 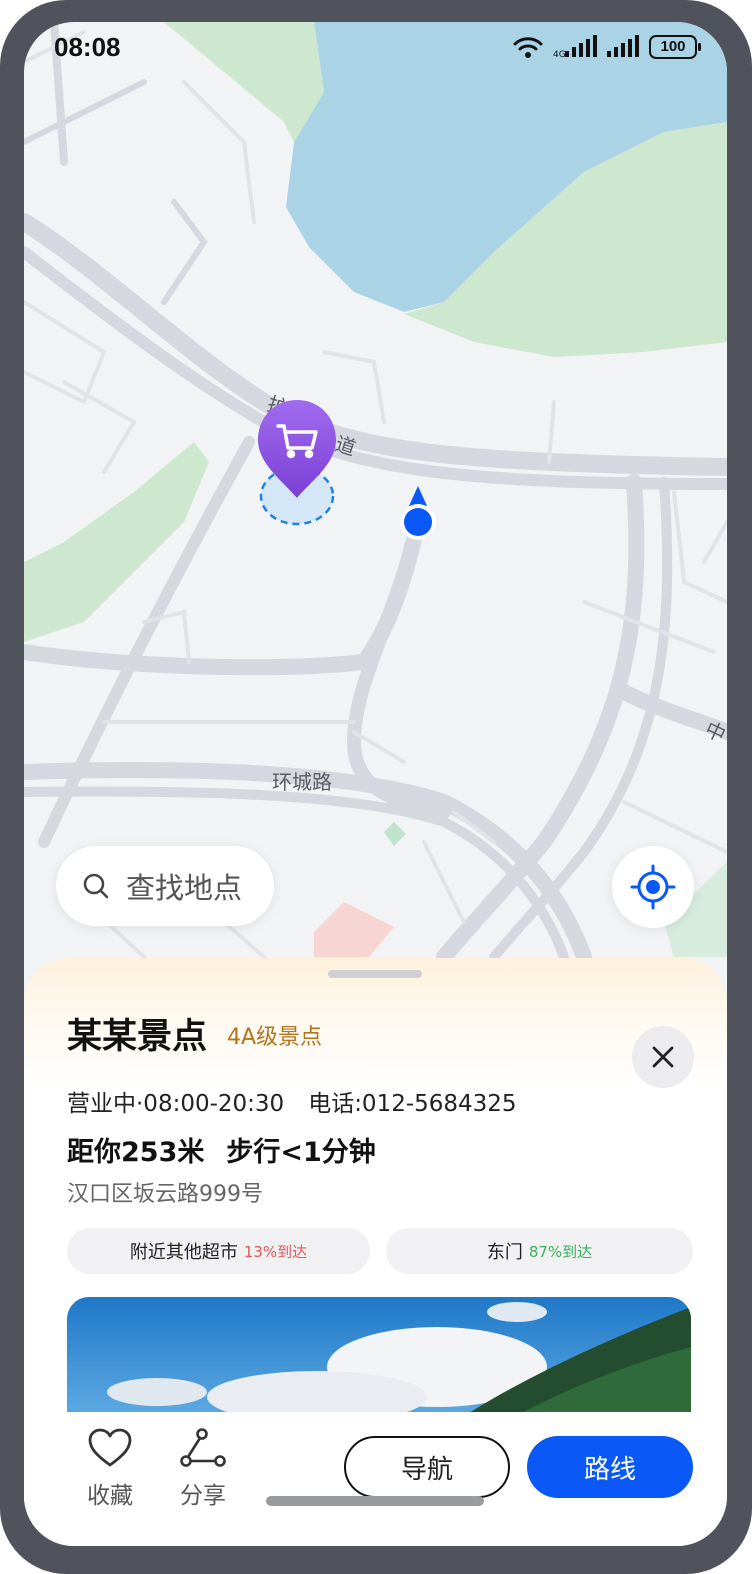 What do you see at coordinates (418, 522) in the screenshot?
I see `user-location-marker` at bounding box center [418, 522].